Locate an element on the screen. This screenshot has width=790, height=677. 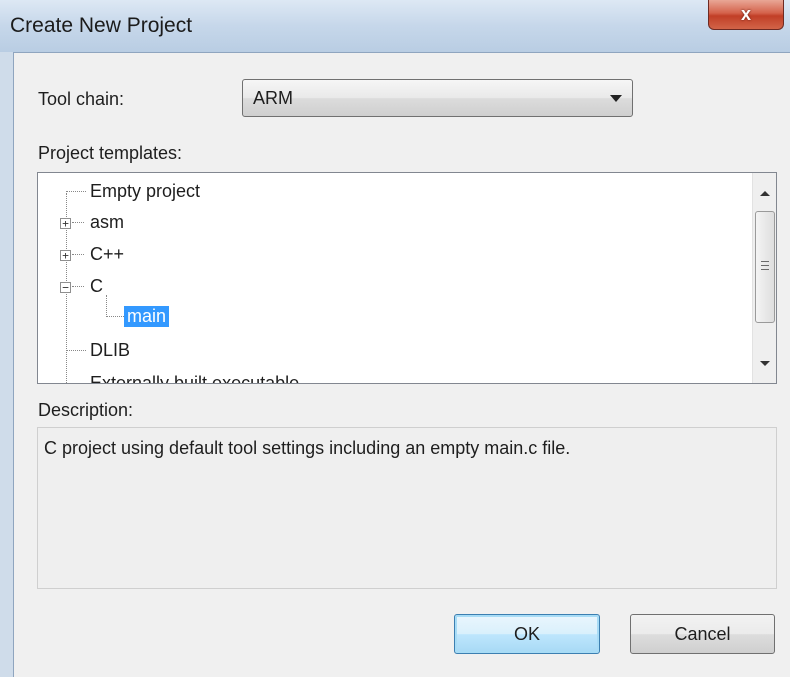
tree-item-label: C is located at coordinates (96, 286).